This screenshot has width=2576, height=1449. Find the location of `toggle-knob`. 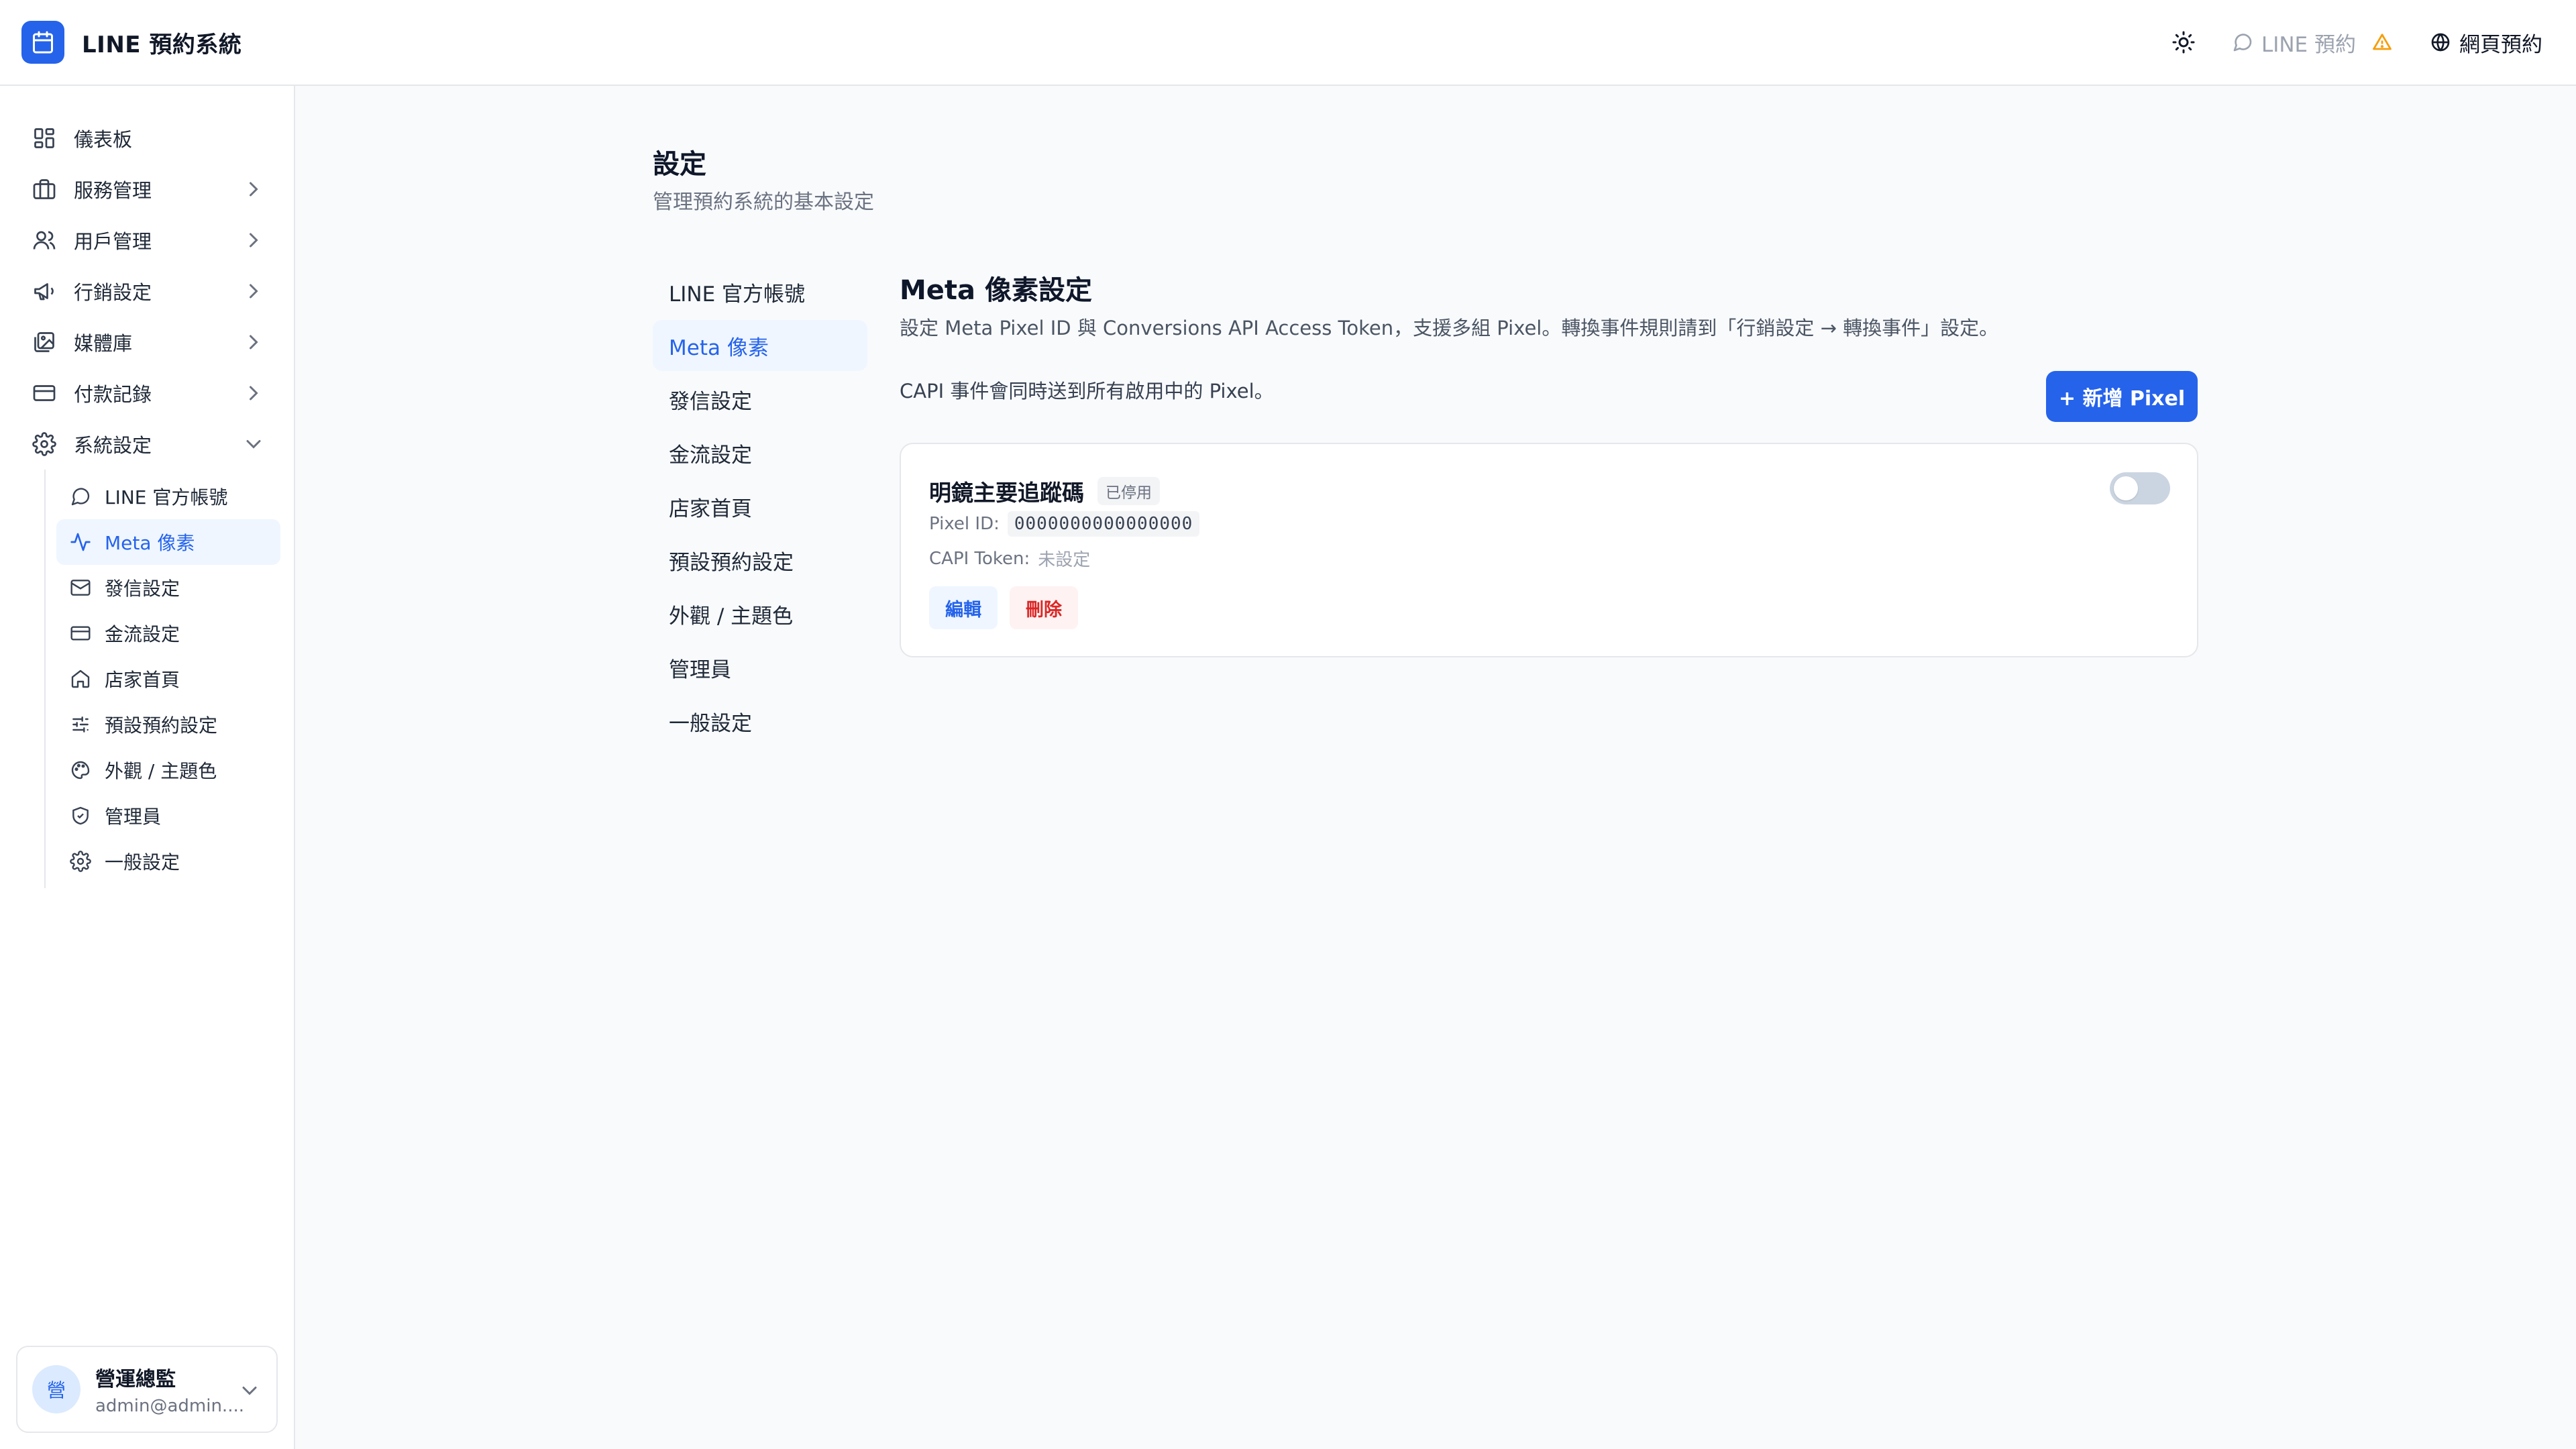

toggle-knob is located at coordinates (2126, 488).